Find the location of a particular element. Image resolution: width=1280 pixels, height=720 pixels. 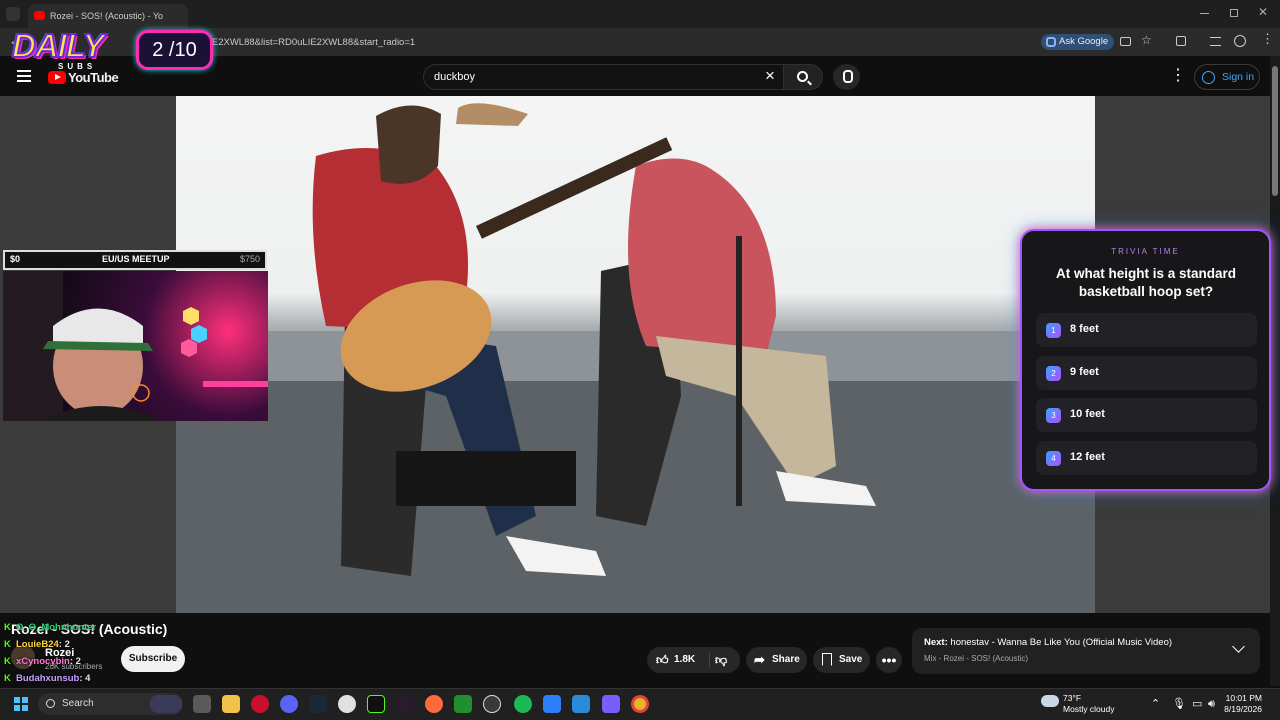

chat-user: Budahxunsub is located at coordinates (48, 678).